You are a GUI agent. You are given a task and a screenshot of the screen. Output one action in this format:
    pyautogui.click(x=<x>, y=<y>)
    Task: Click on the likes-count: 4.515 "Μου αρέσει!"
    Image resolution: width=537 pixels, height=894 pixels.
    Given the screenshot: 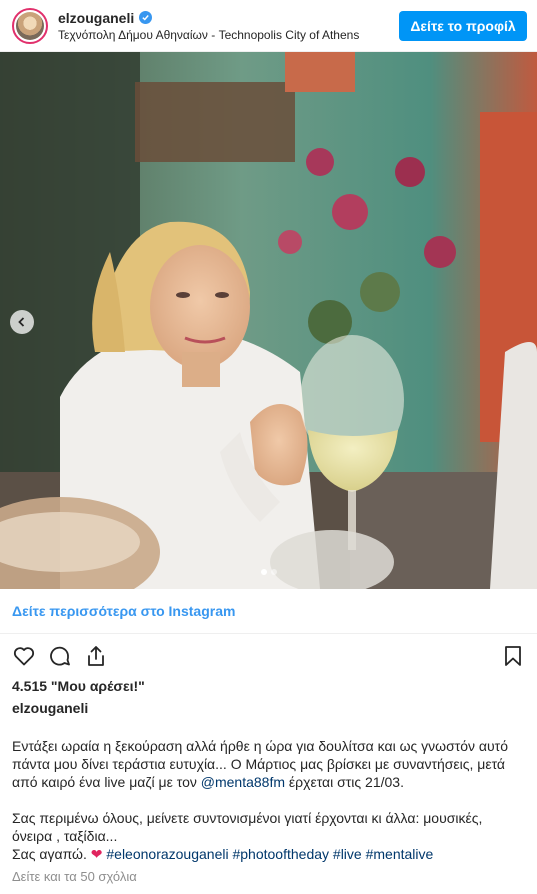 What is the action you would take?
    pyautogui.click(x=78, y=686)
    